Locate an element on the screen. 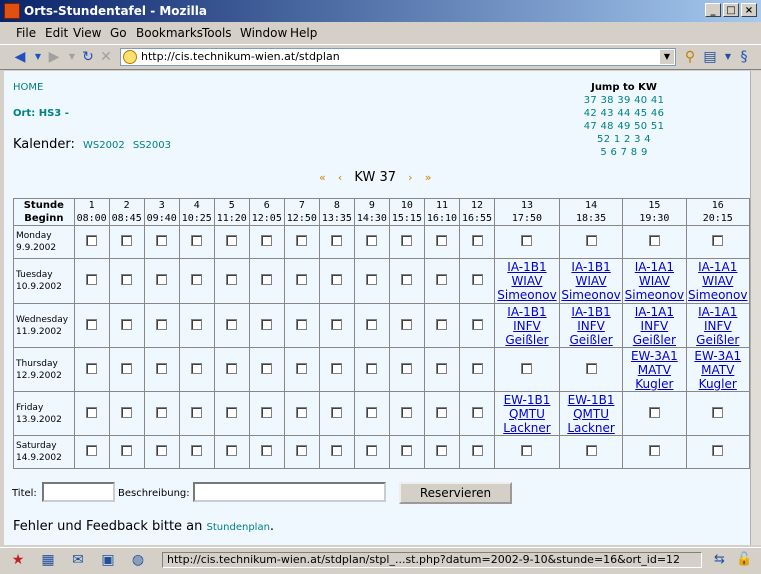 Image resolution: width=761 pixels, height=574 pixels. ss2003-link: SS2003 is located at coordinates (152, 145).